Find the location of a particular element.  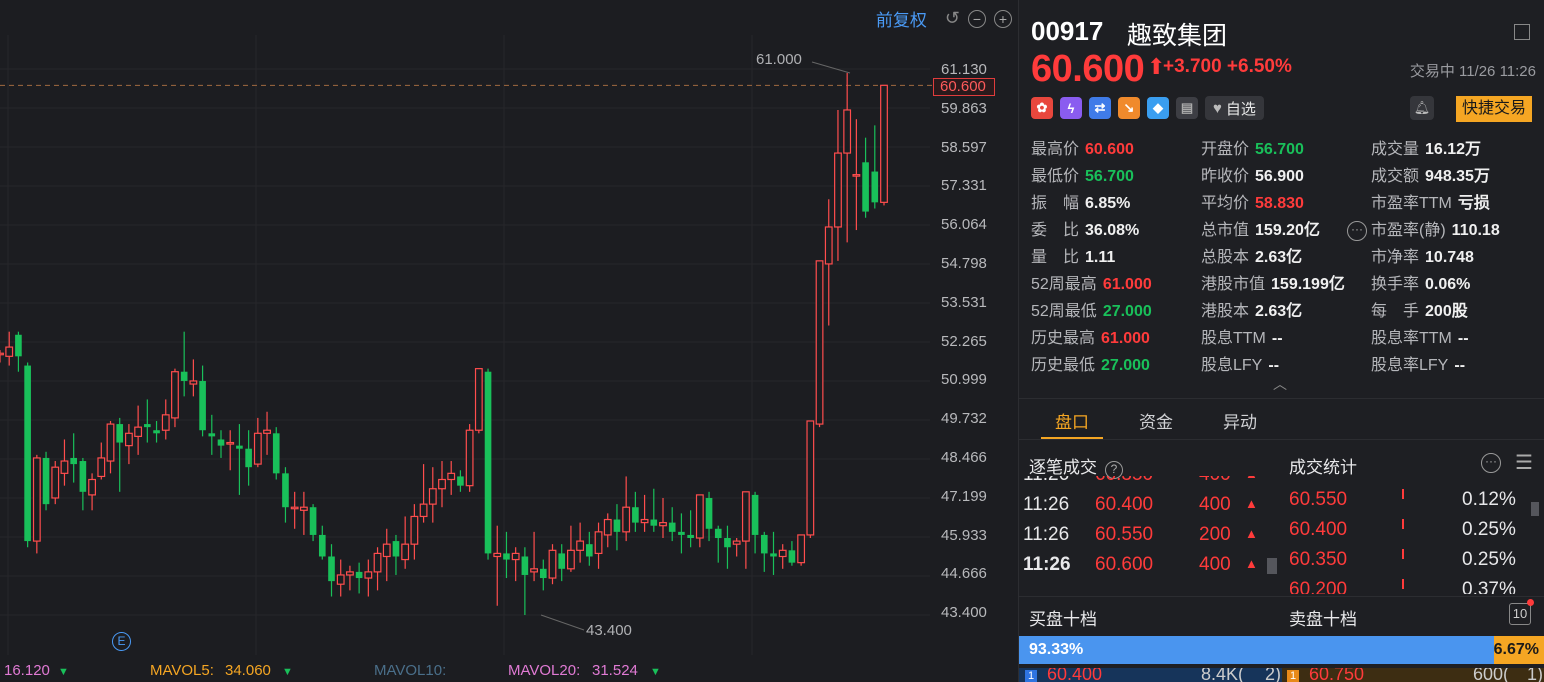

quick-trade-button: 快捷交易 is located at coordinates (1493, 109).